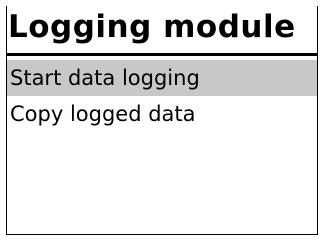 This screenshot has height=243, width=327. I want to click on title-divider, so click(162, 54).